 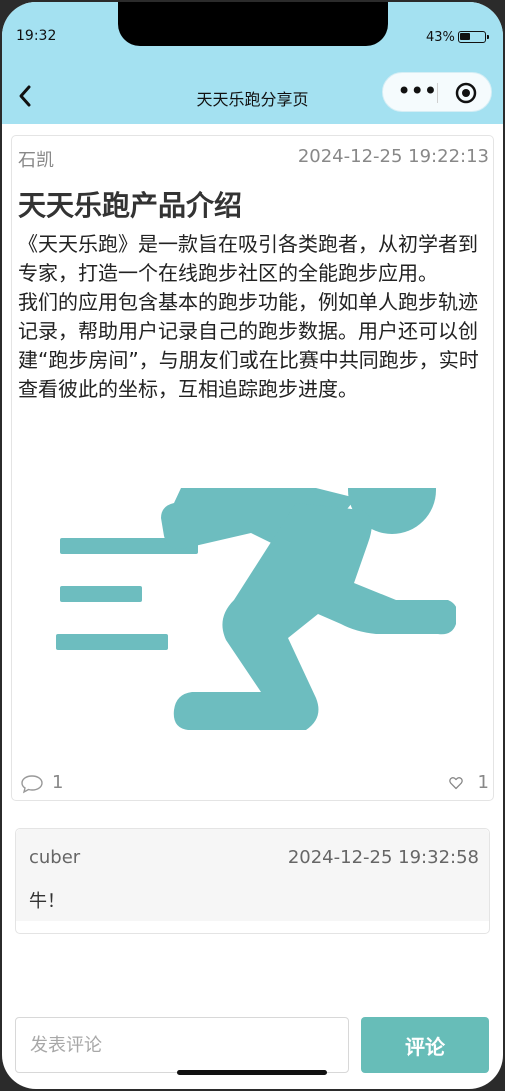 I want to click on comment-timestamp: 2024-12-25 19:32:58, so click(x=383, y=857).